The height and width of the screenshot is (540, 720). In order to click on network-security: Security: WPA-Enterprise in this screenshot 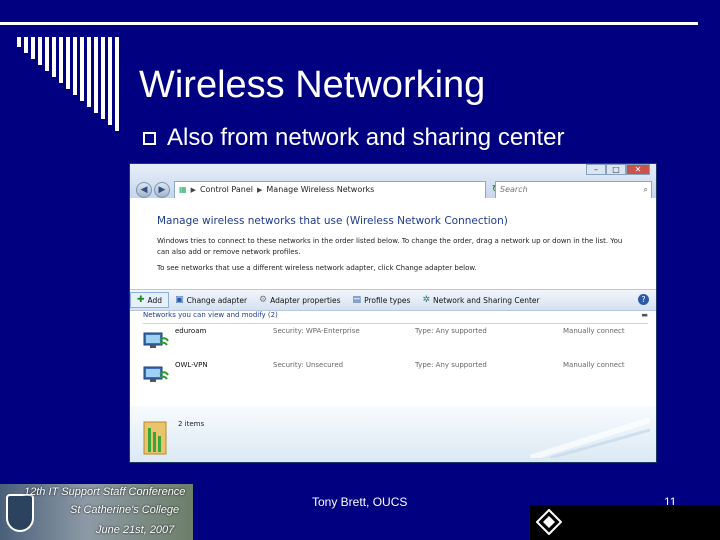, I will do `click(316, 331)`.